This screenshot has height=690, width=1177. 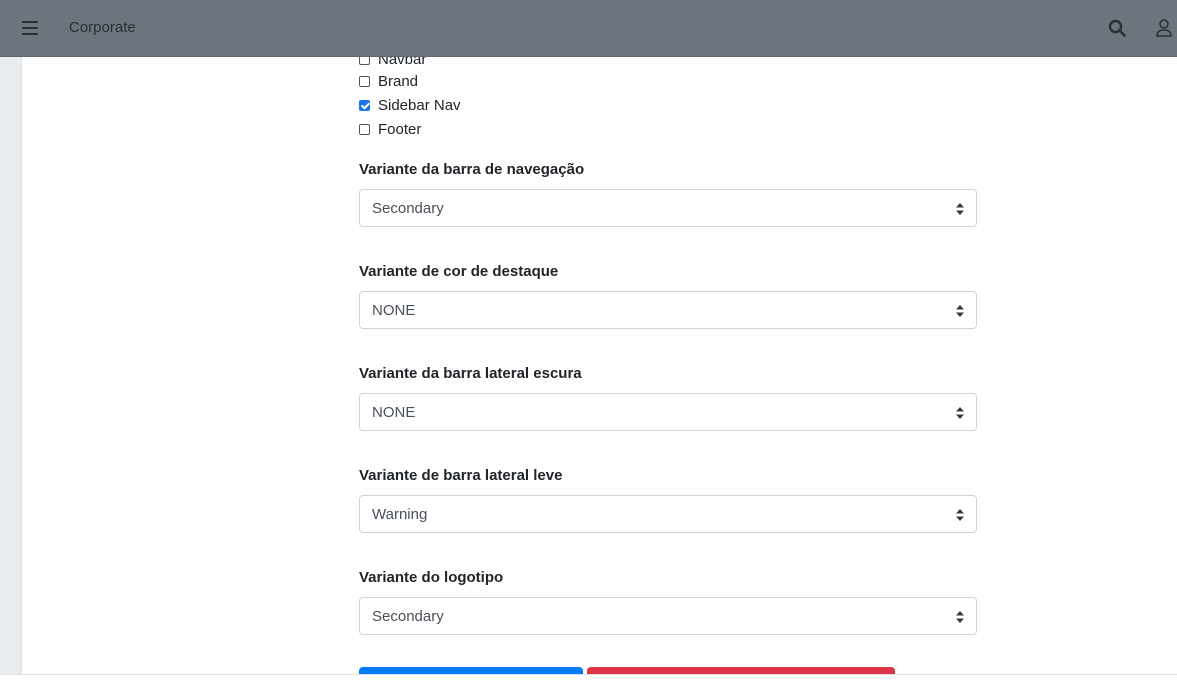 I want to click on checkbox-footer-label: Footer, so click(x=400, y=129).